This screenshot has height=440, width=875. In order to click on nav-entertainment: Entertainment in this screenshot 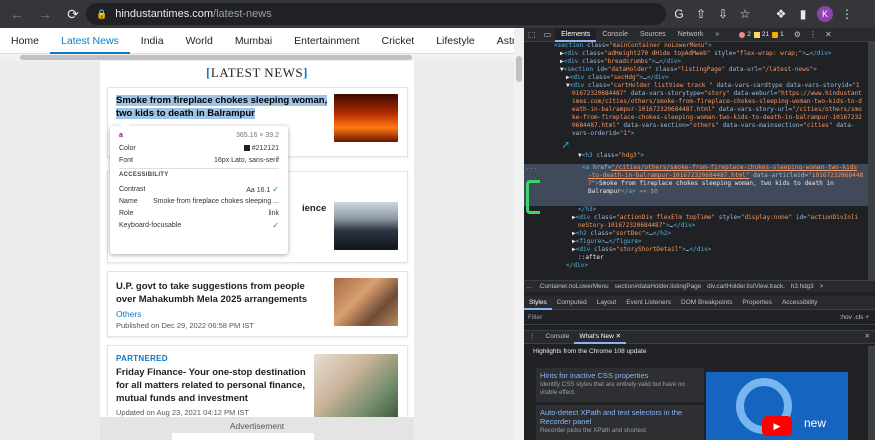, I will do `click(326, 41)`.